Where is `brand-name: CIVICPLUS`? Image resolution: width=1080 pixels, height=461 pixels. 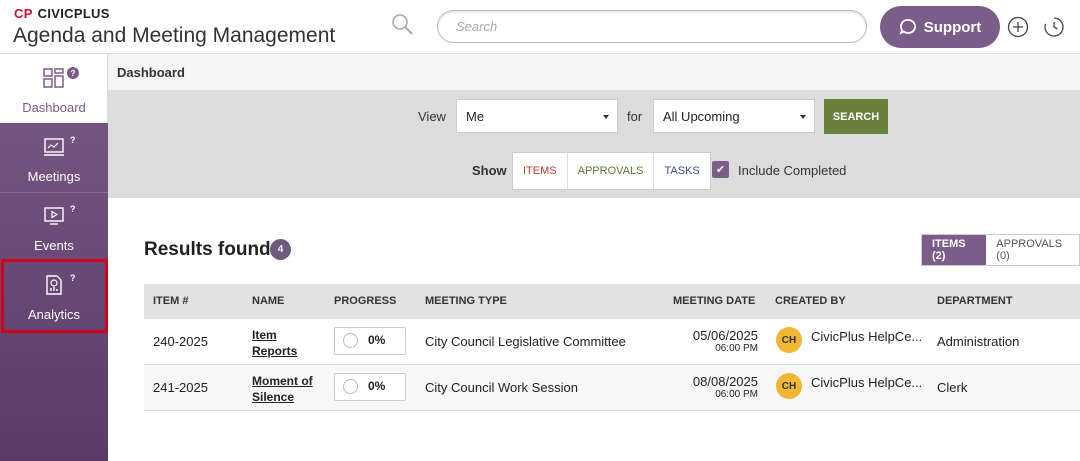
brand-name: CIVICPLUS is located at coordinates (73, 13).